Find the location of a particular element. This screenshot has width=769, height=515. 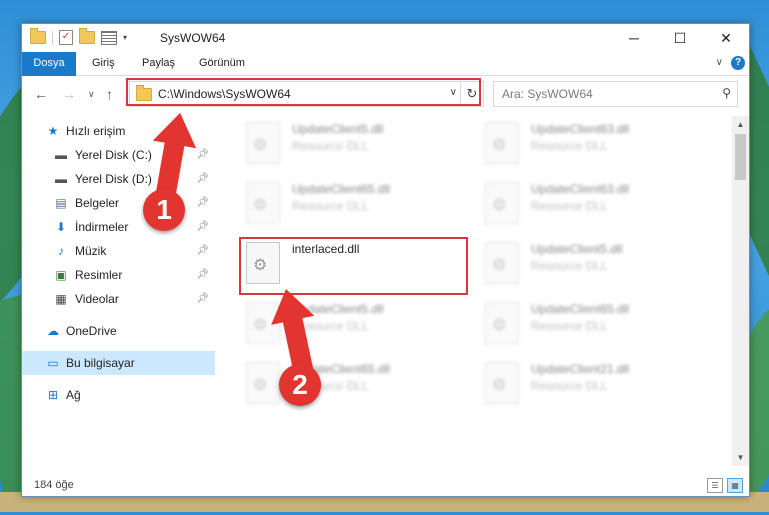

file-name: UpdateClient21.dll is located at coordinates (580, 369).